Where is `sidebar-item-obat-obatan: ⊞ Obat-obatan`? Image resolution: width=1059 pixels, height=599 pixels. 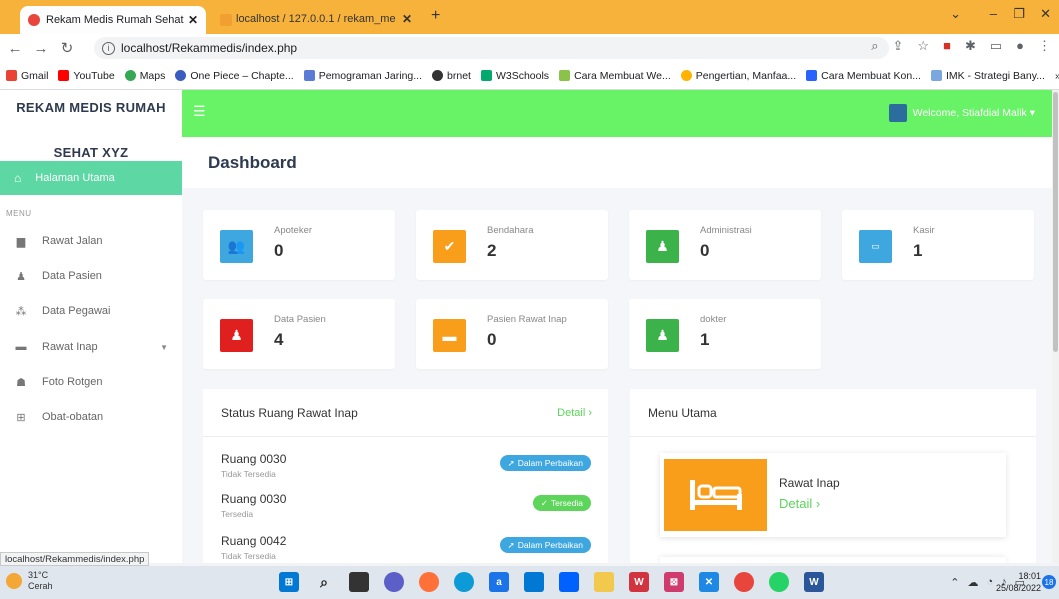 sidebar-item-obat-obatan: ⊞ Obat-obatan is located at coordinates (91, 417).